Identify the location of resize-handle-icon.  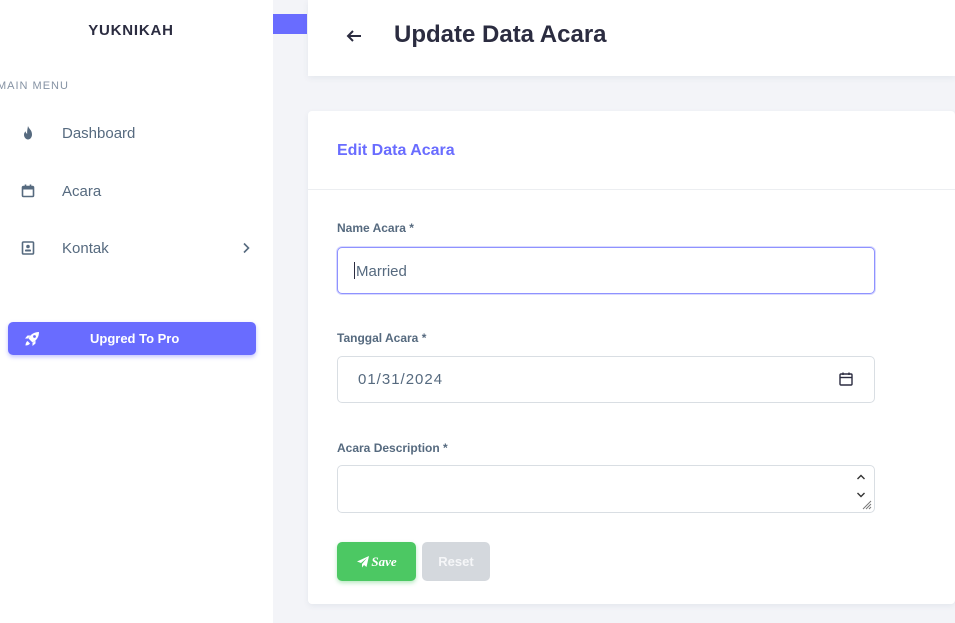
(867, 505).